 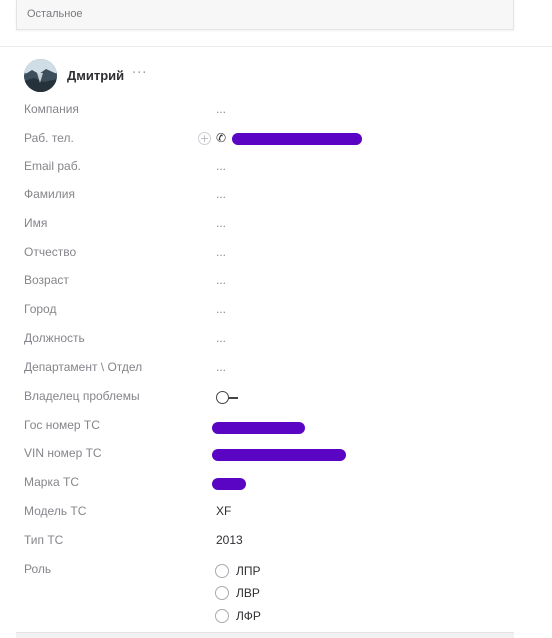 What do you see at coordinates (279, 455) in the screenshot?
I see `redacted-vin` at bounding box center [279, 455].